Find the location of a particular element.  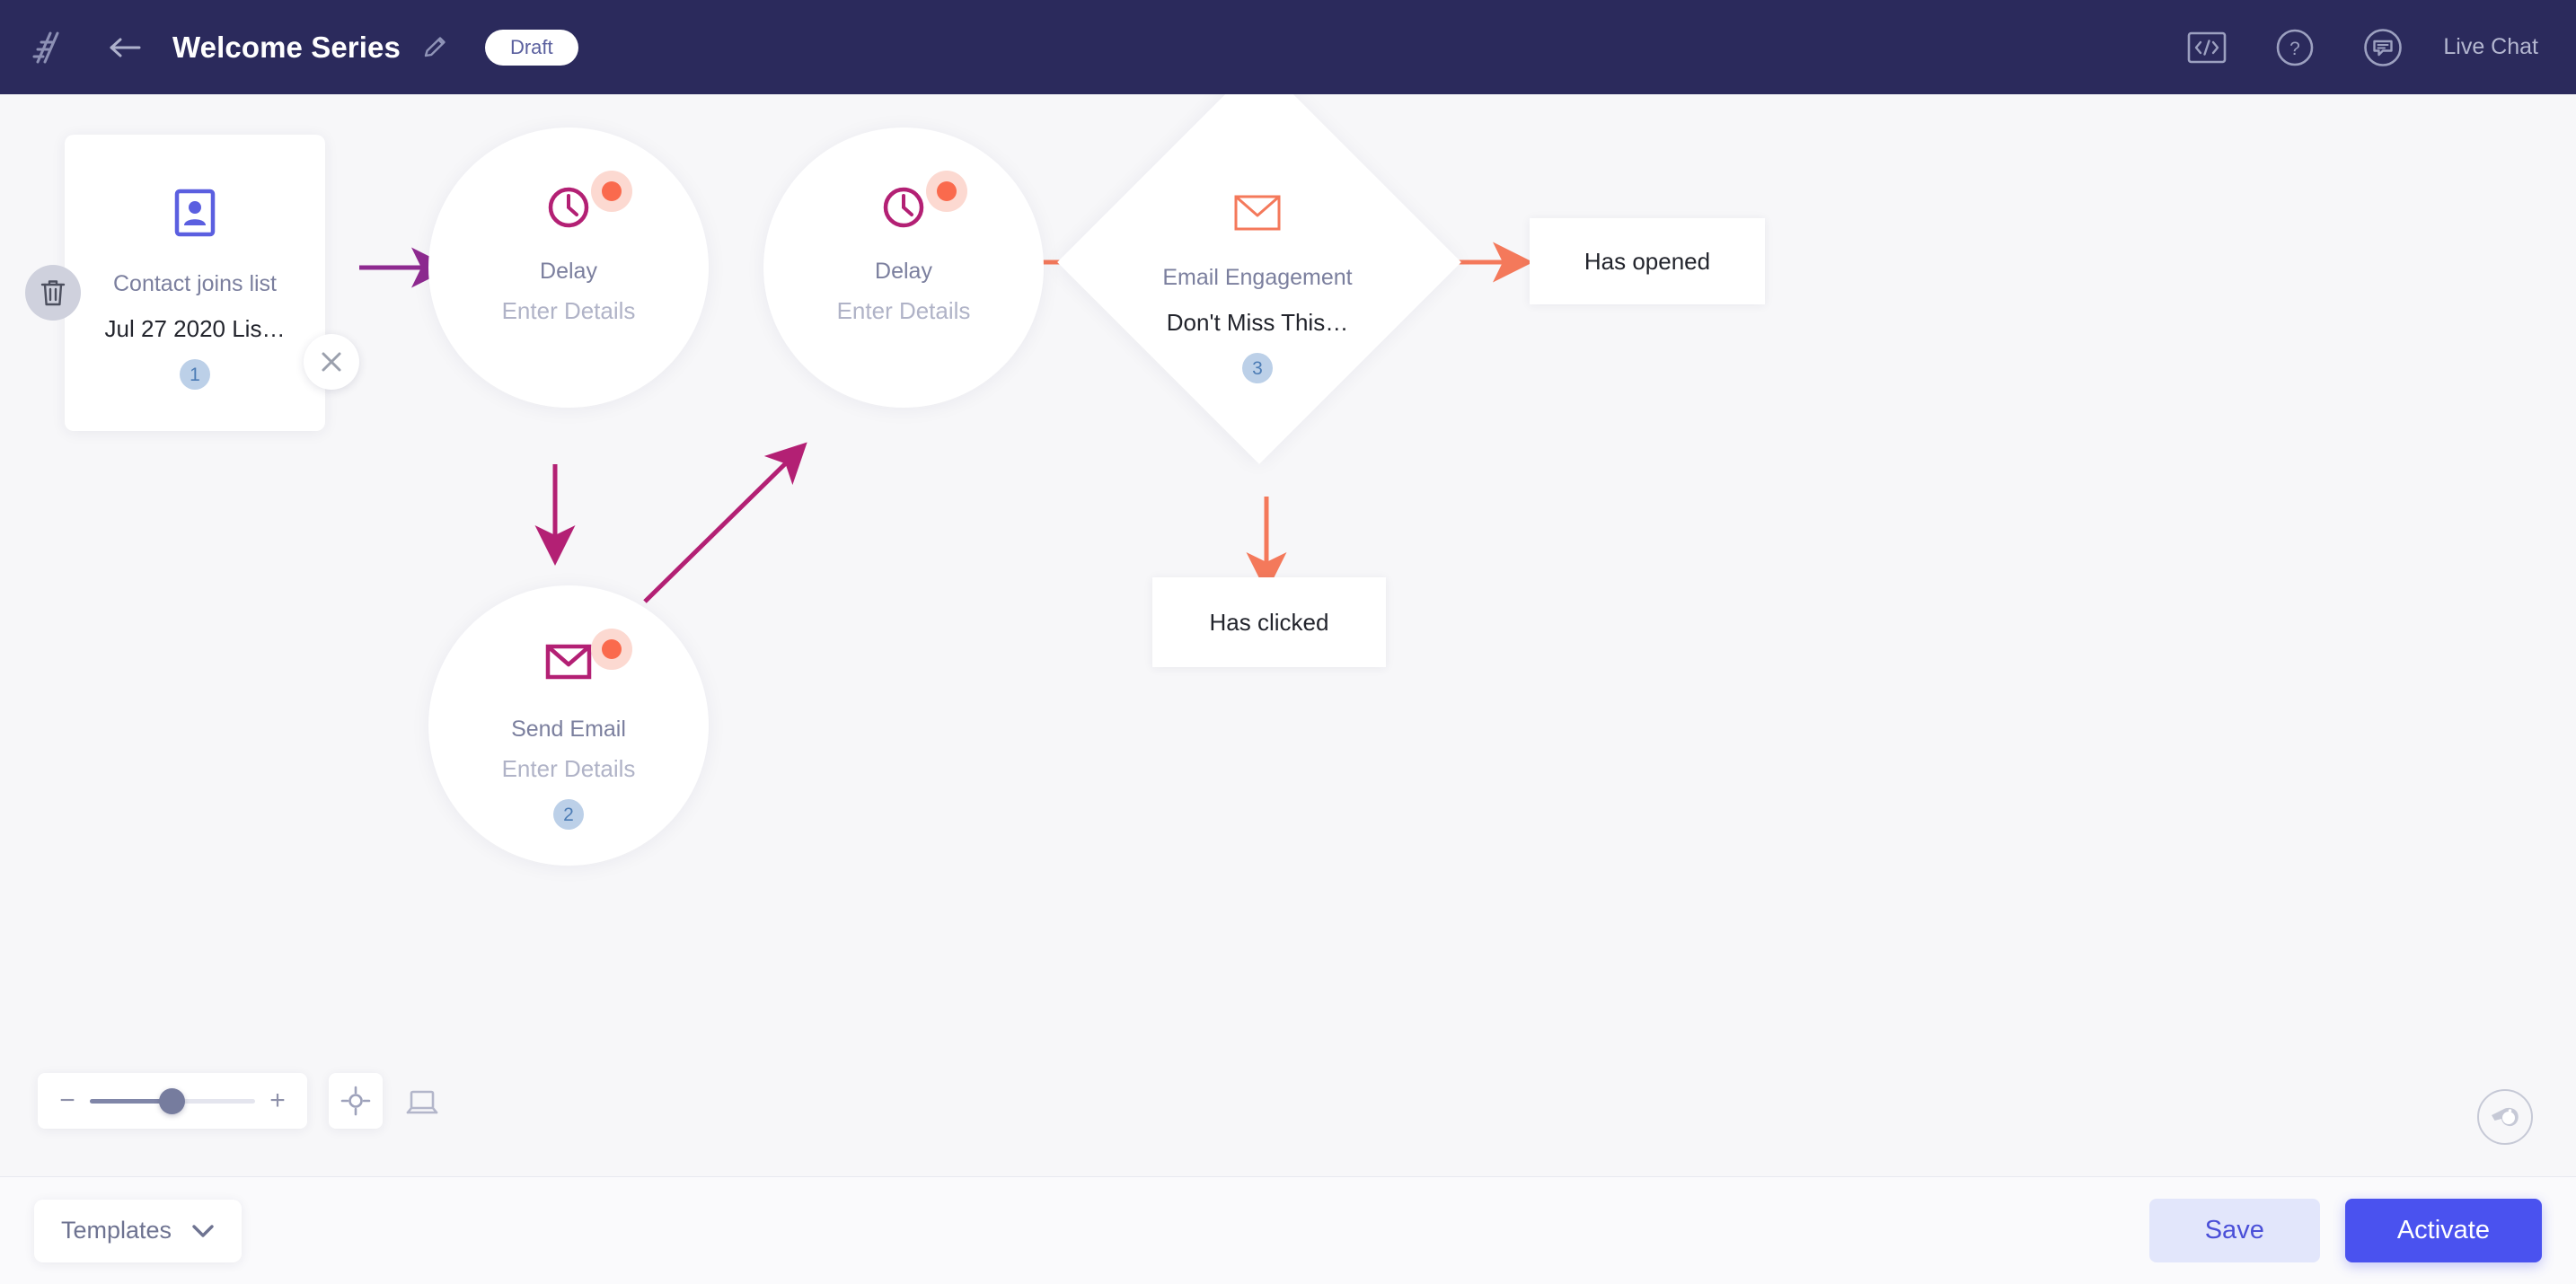

slashes-logo-icon is located at coordinates (47, 47).